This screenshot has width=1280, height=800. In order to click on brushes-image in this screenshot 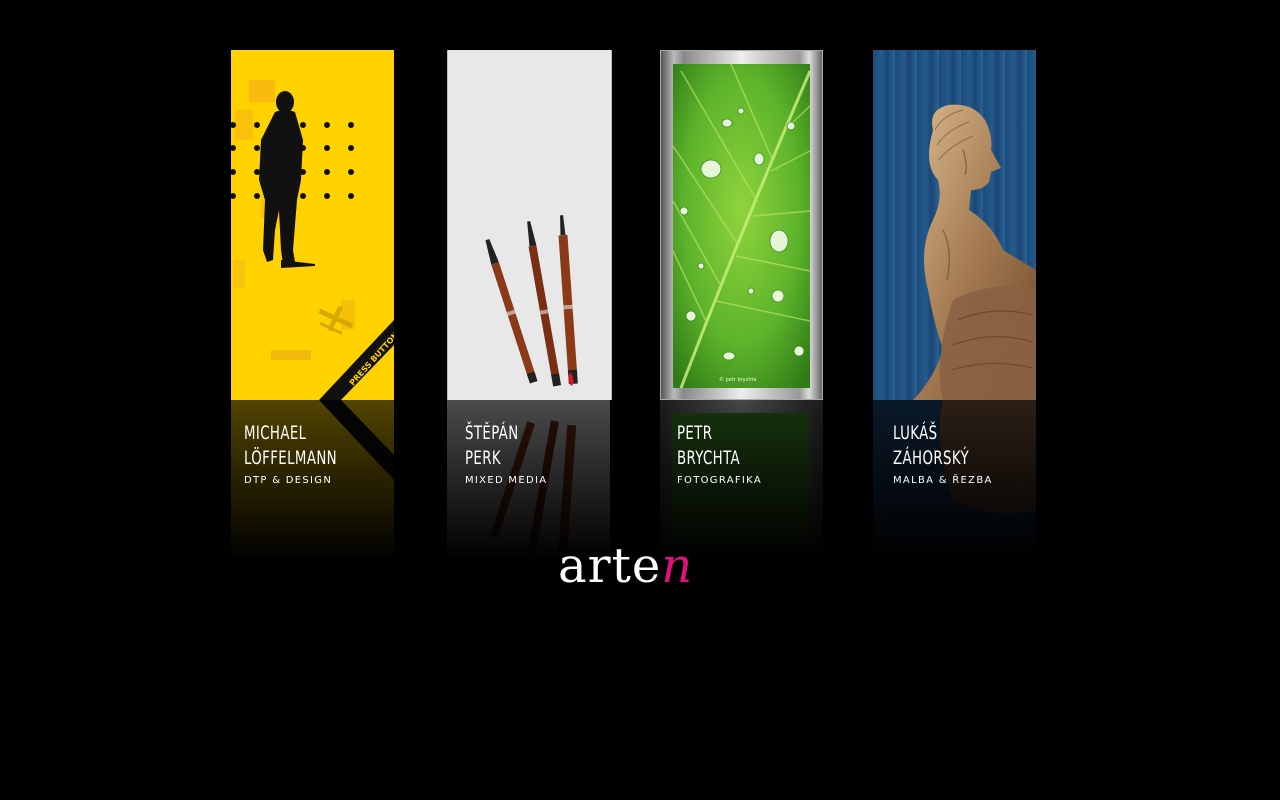, I will do `click(529, 225)`.